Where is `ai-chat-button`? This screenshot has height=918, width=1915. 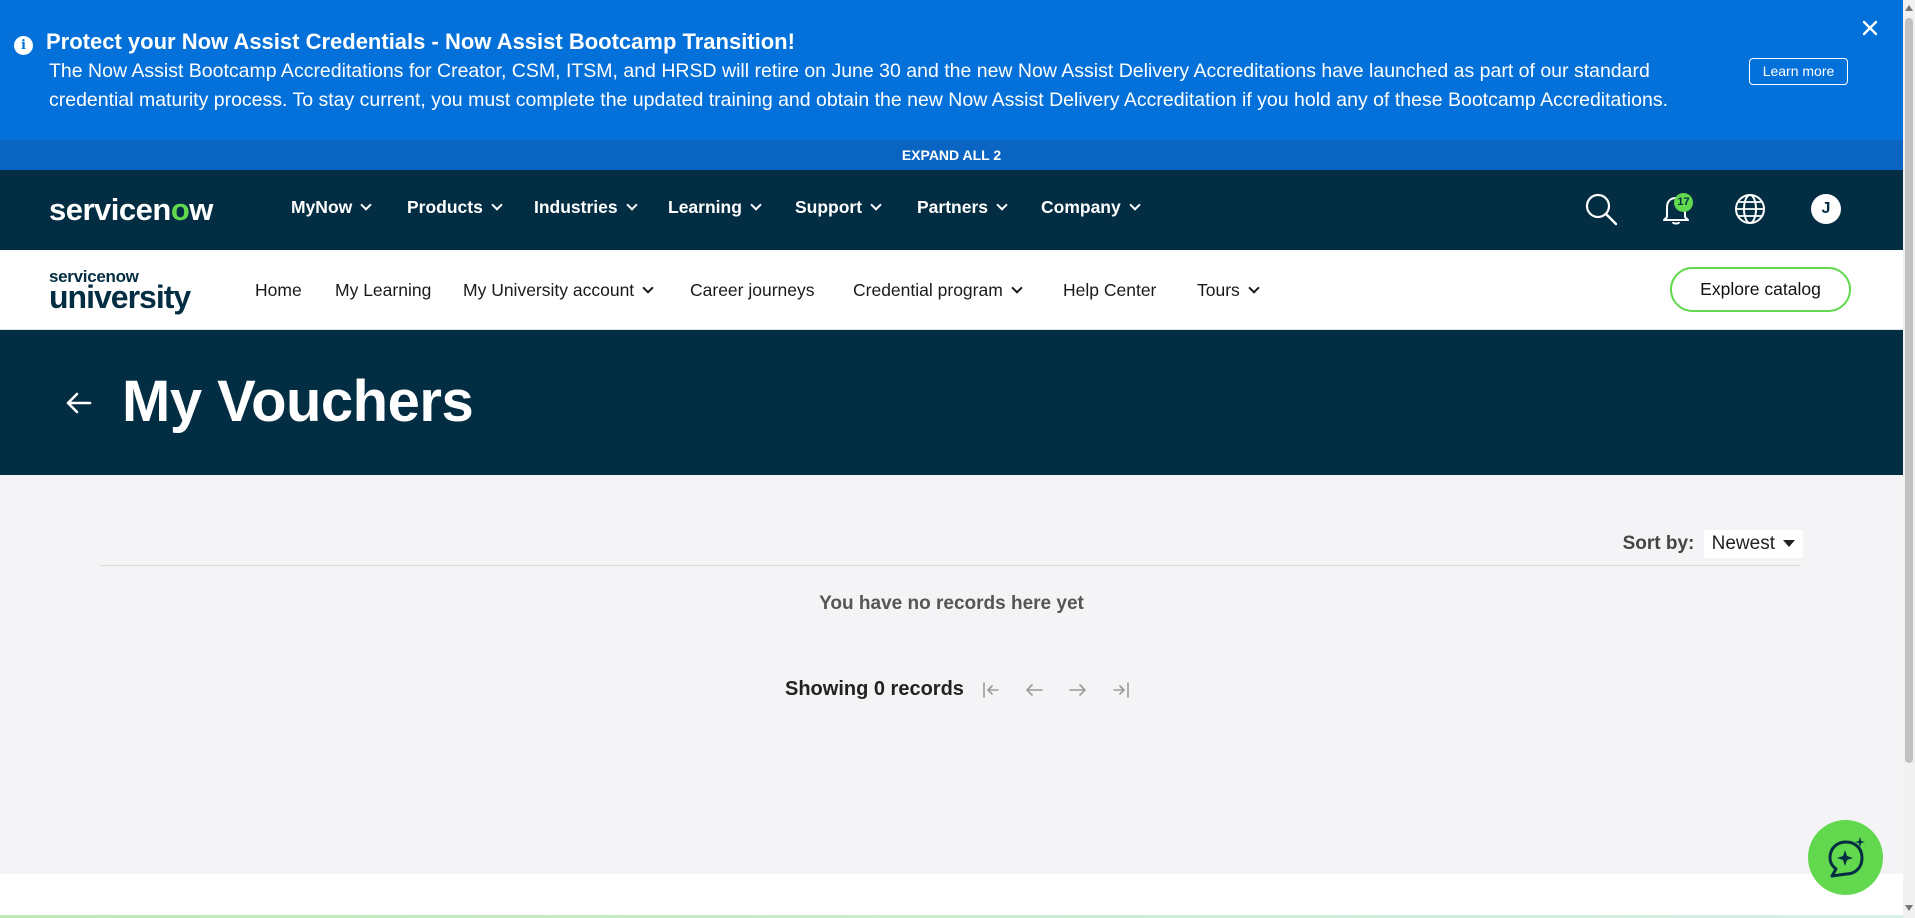
ai-chat-button is located at coordinates (1845, 857).